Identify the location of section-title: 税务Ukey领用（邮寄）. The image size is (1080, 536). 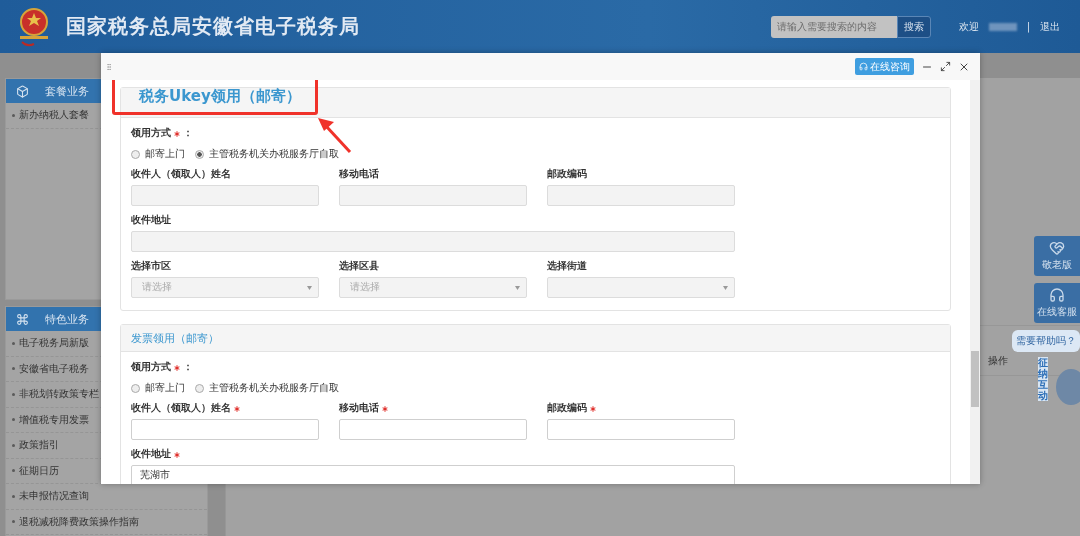
(220, 96).